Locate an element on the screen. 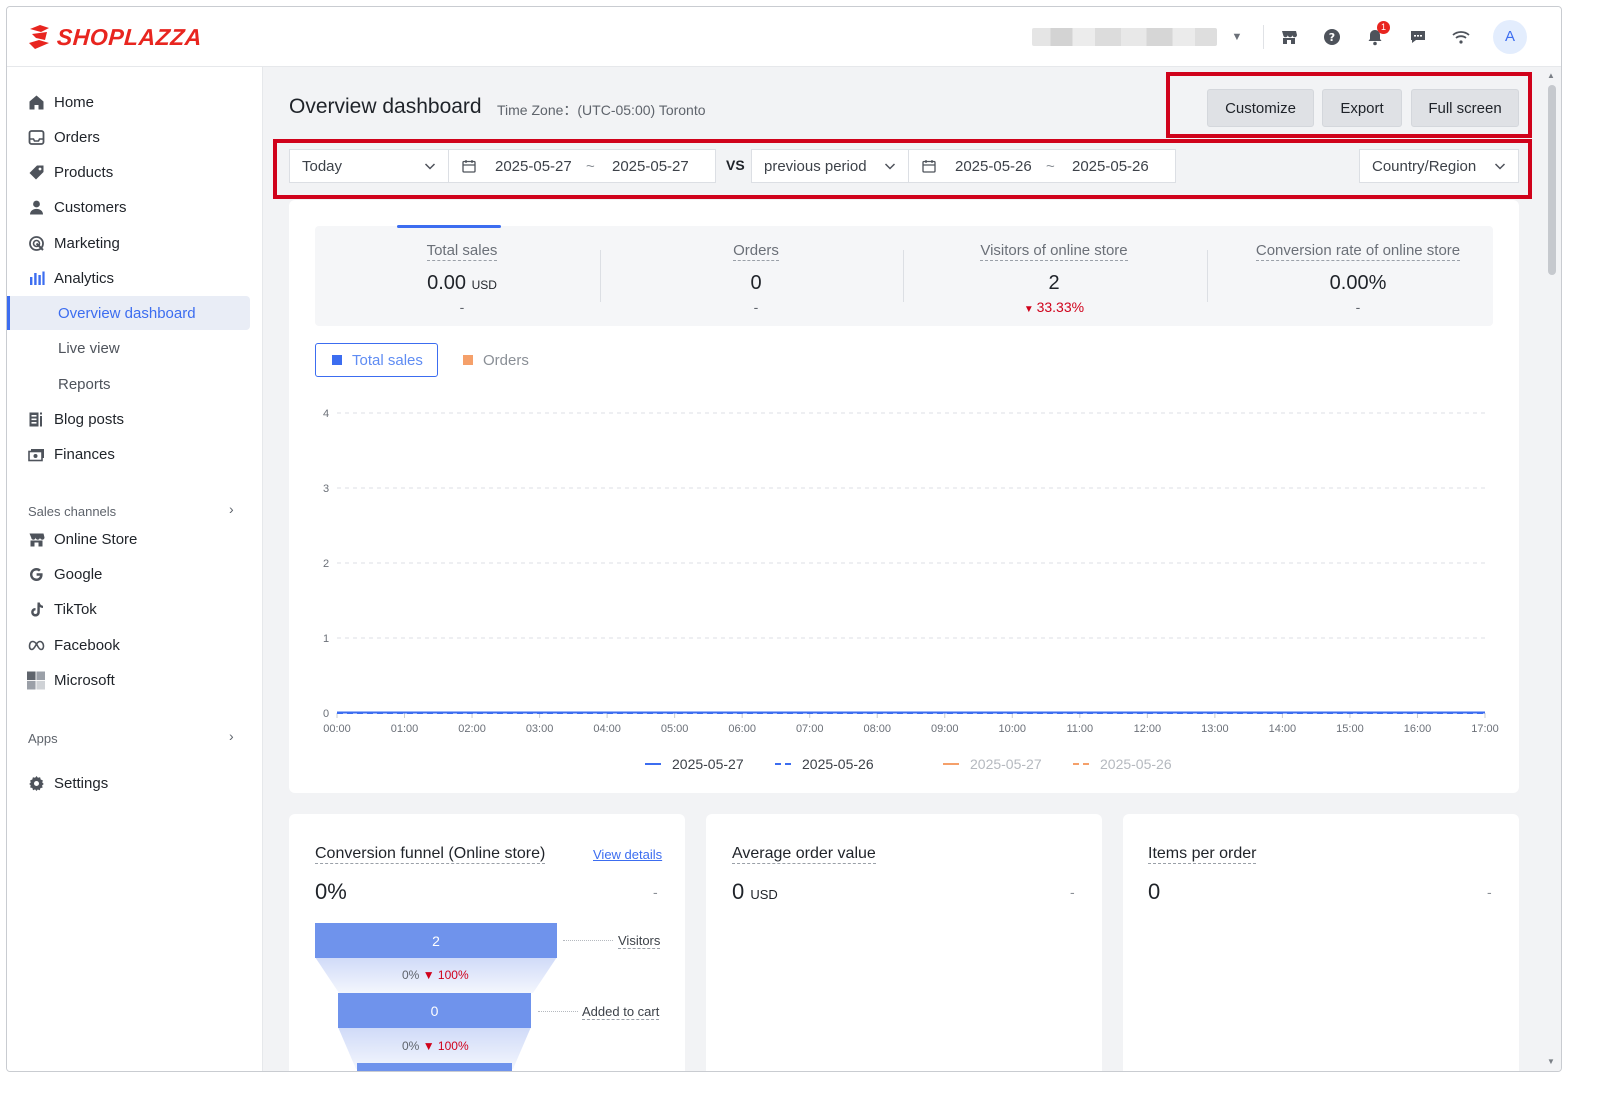 This screenshot has height=1097, width=1600. blog-icon is located at coordinates (36, 419).